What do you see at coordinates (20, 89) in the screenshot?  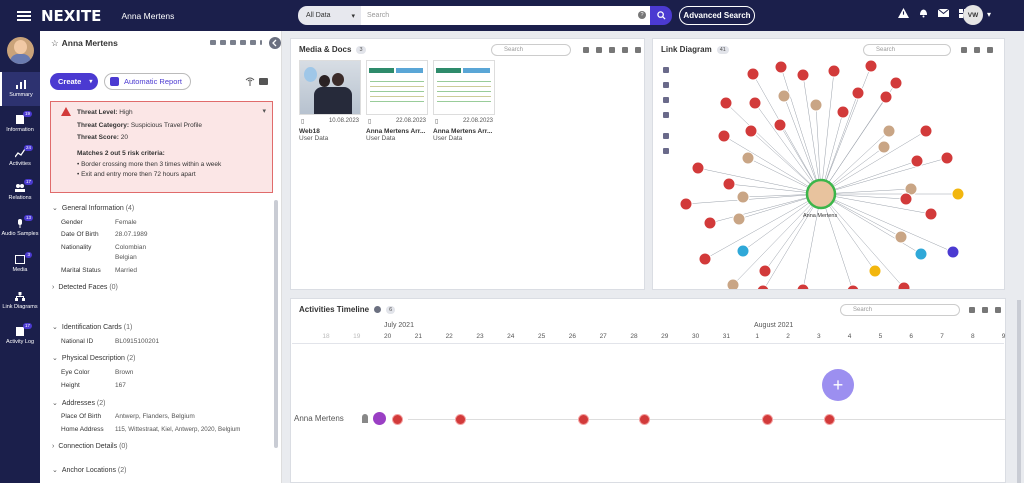 I see `nav-summary: Summary` at bounding box center [20, 89].